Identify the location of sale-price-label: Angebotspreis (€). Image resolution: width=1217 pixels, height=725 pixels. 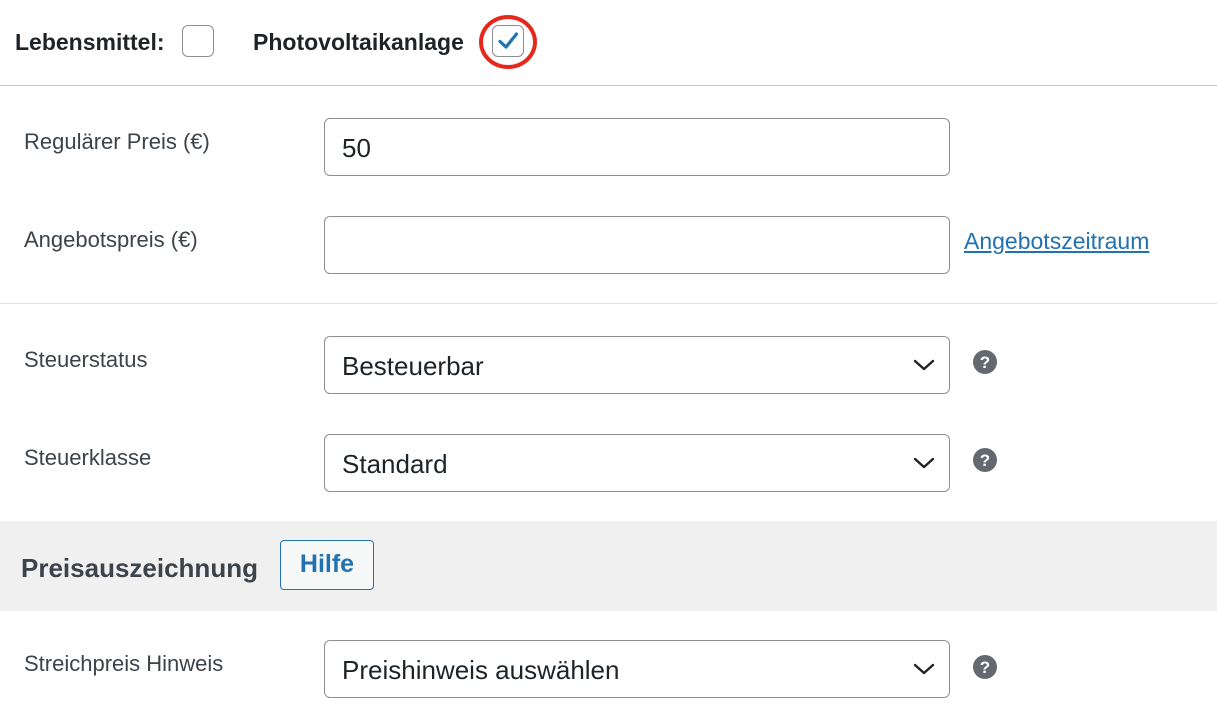
(111, 239).